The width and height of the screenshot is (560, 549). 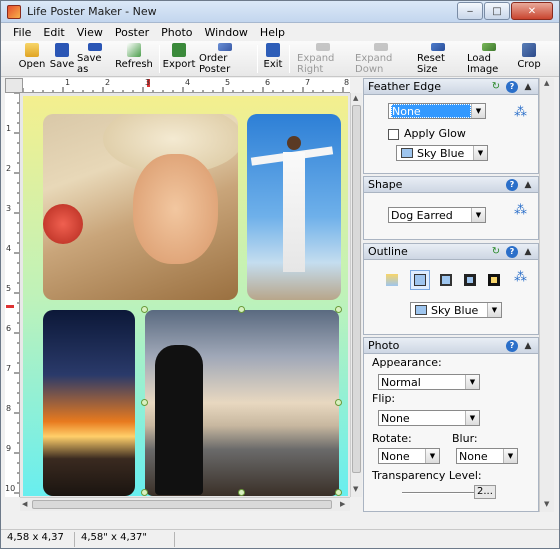 I want to click on color-swatch, so click(x=421, y=310).